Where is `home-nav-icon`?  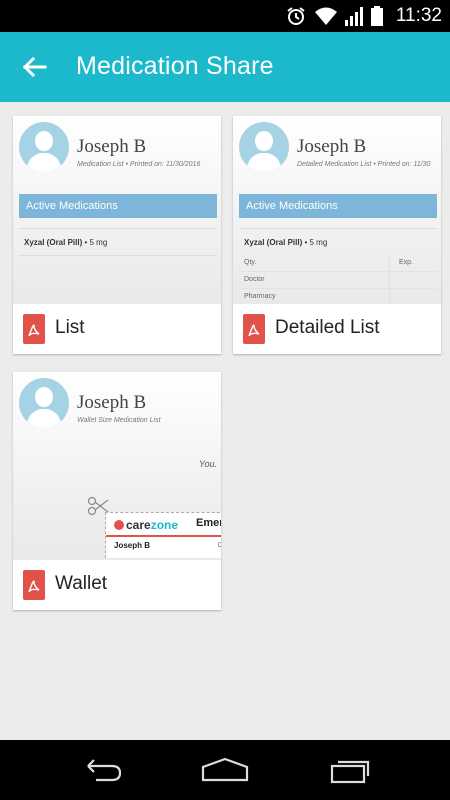
home-nav-icon is located at coordinates (225, 770).